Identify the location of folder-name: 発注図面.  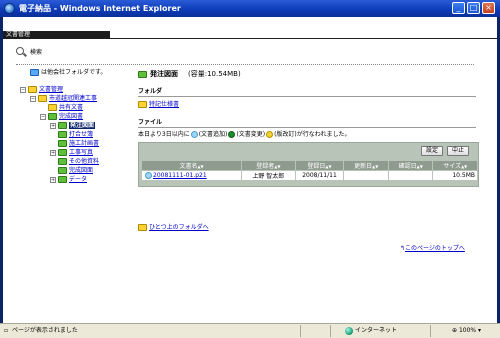
(164, 74).